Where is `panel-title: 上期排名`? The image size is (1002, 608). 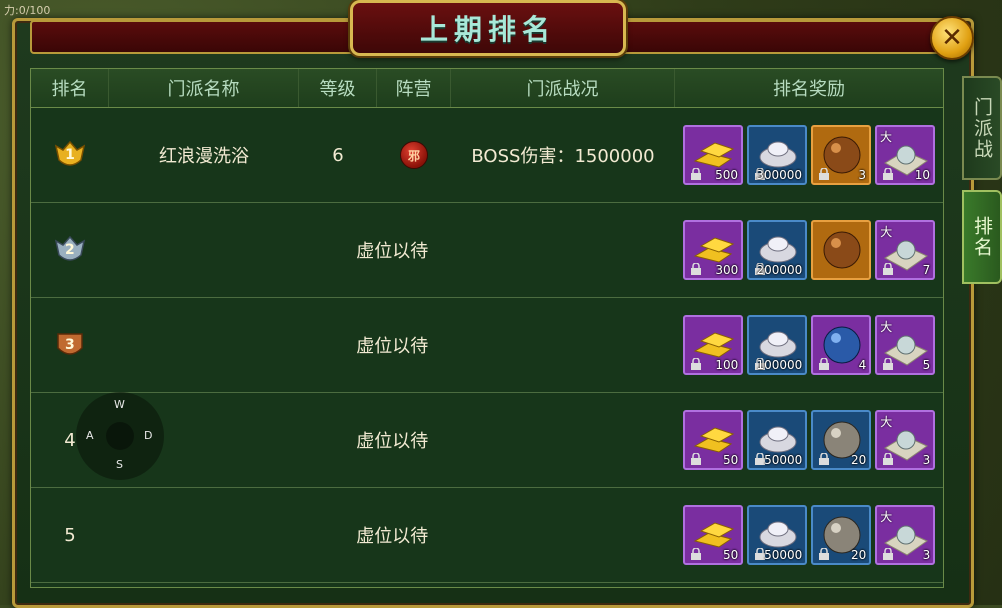
panel-title: 上期排名 is located at coordinates (487, 29).